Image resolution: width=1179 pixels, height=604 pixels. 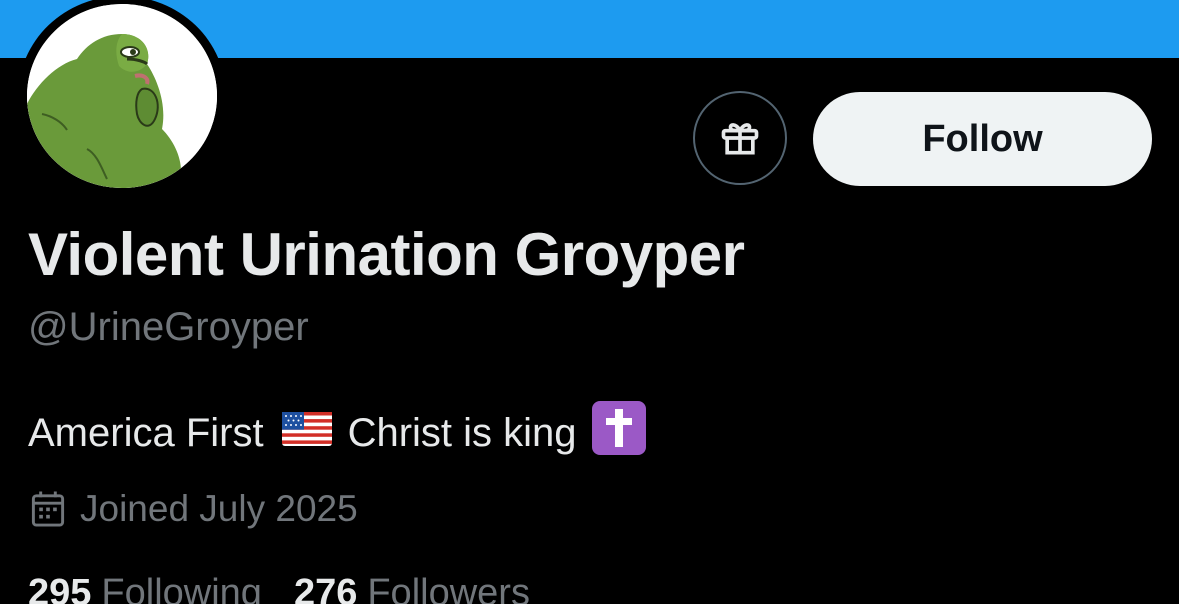 I want to click on gift-button, so click(x=740, y=138).